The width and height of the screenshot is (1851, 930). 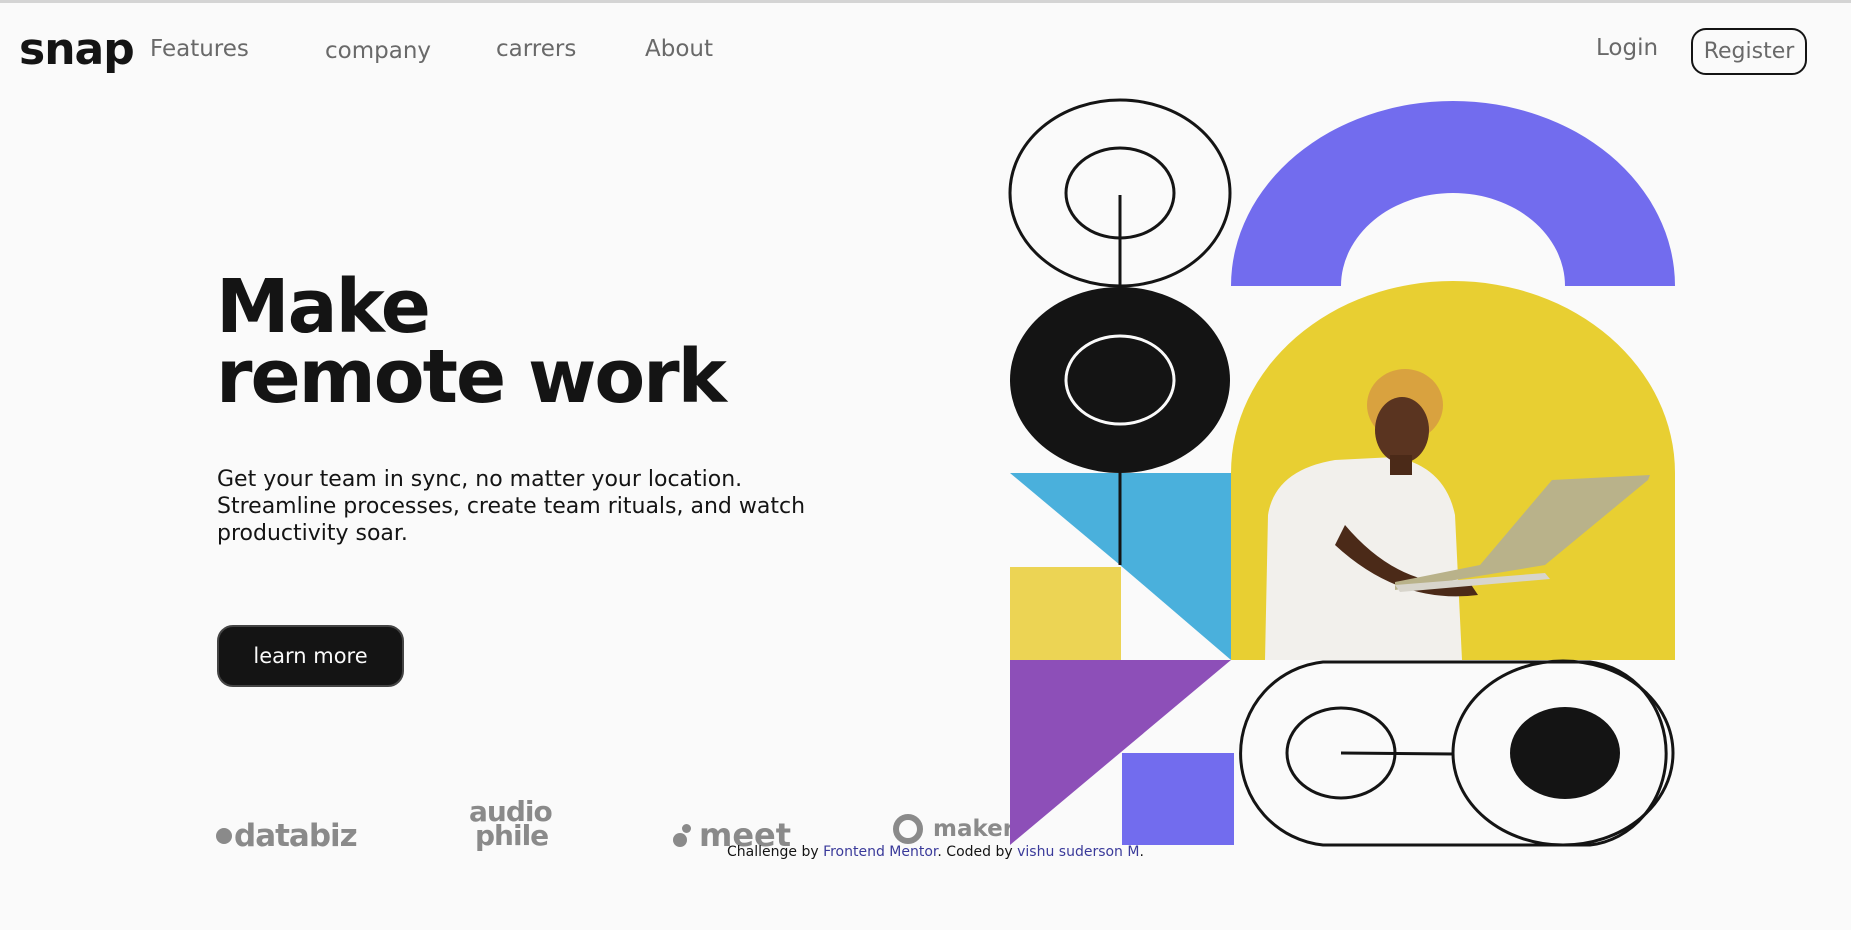 What do you see at coordinates (1120, 193) in the screenshot?
I see `outline-ring-shape` at bounding box center [1120, 193].